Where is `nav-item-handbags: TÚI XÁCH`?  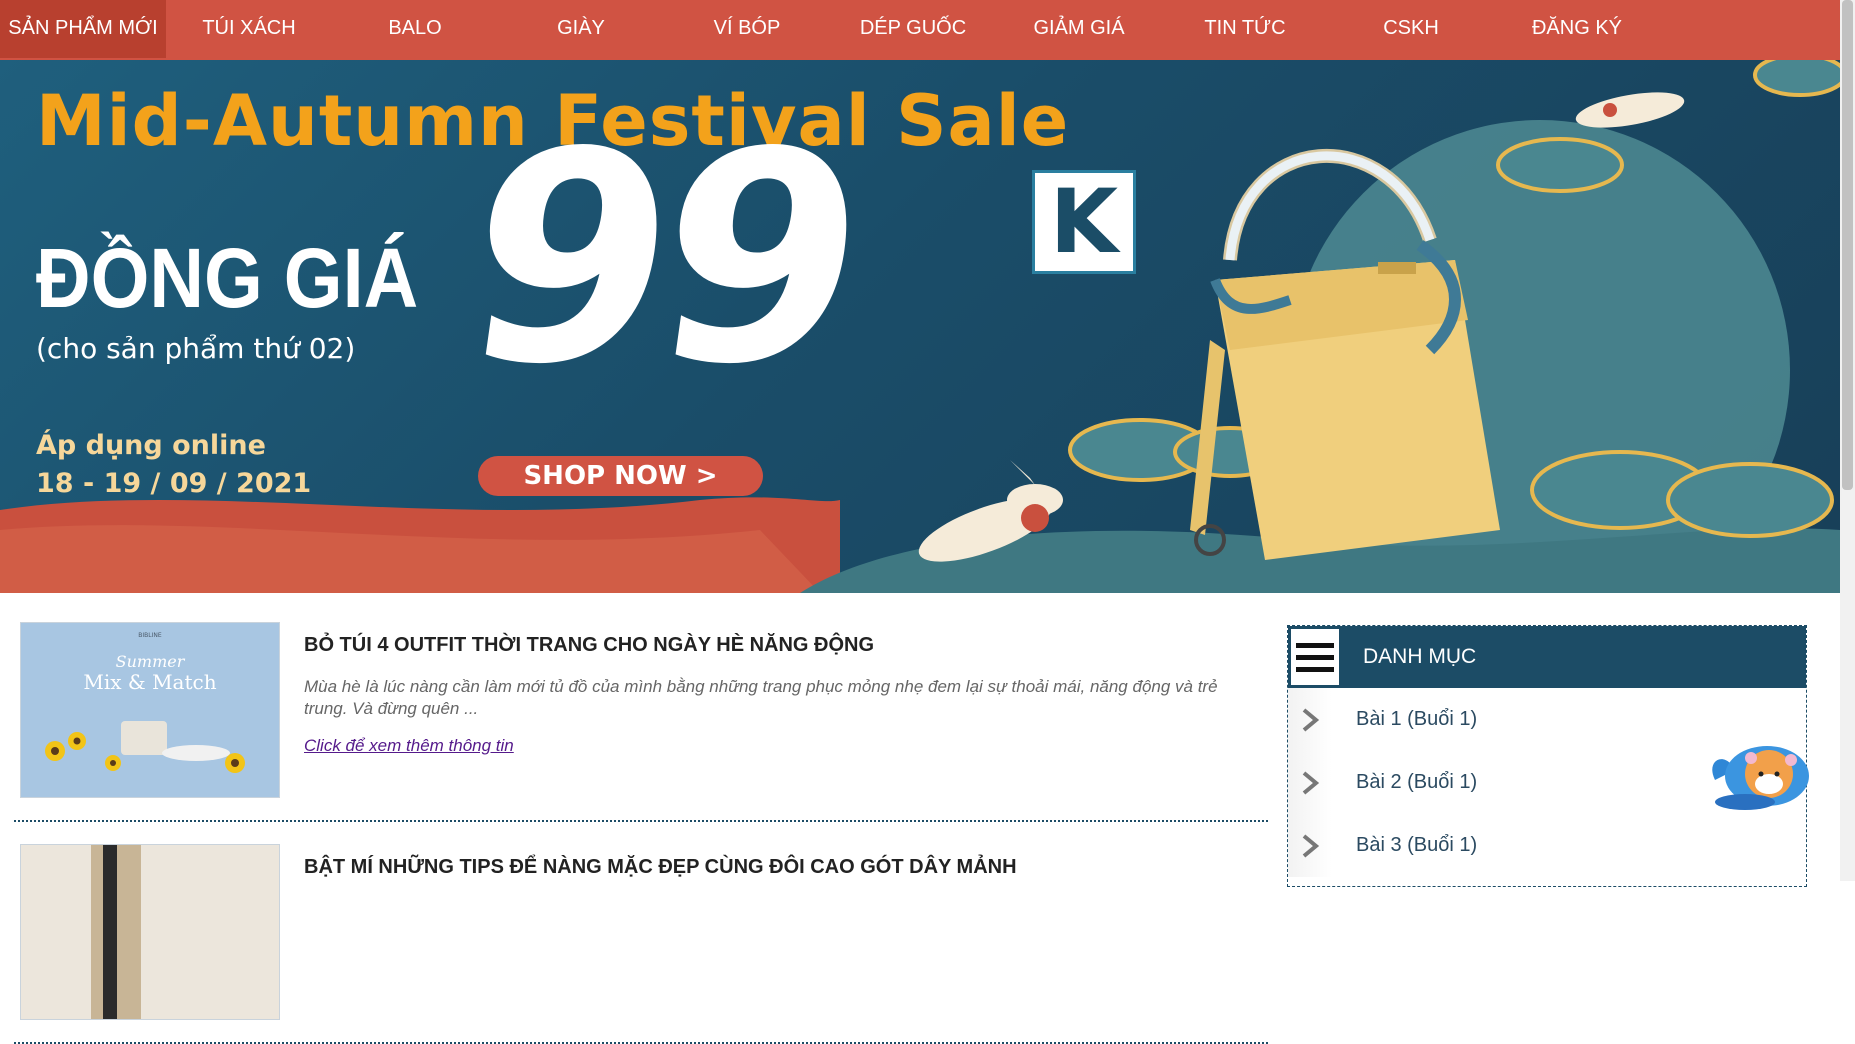
nav-item-handbags: TÚI XÁCH is located at coordinates (249, 29).